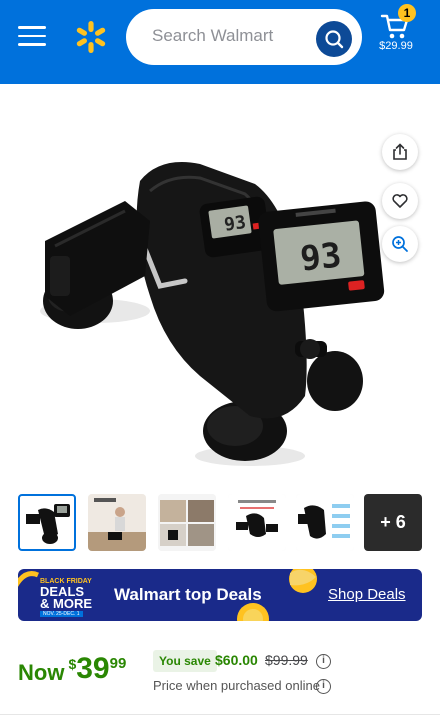  Describe the element at coordinates (407, 13) in the screenshot. I see `cart-count-badge: 1` at that location.